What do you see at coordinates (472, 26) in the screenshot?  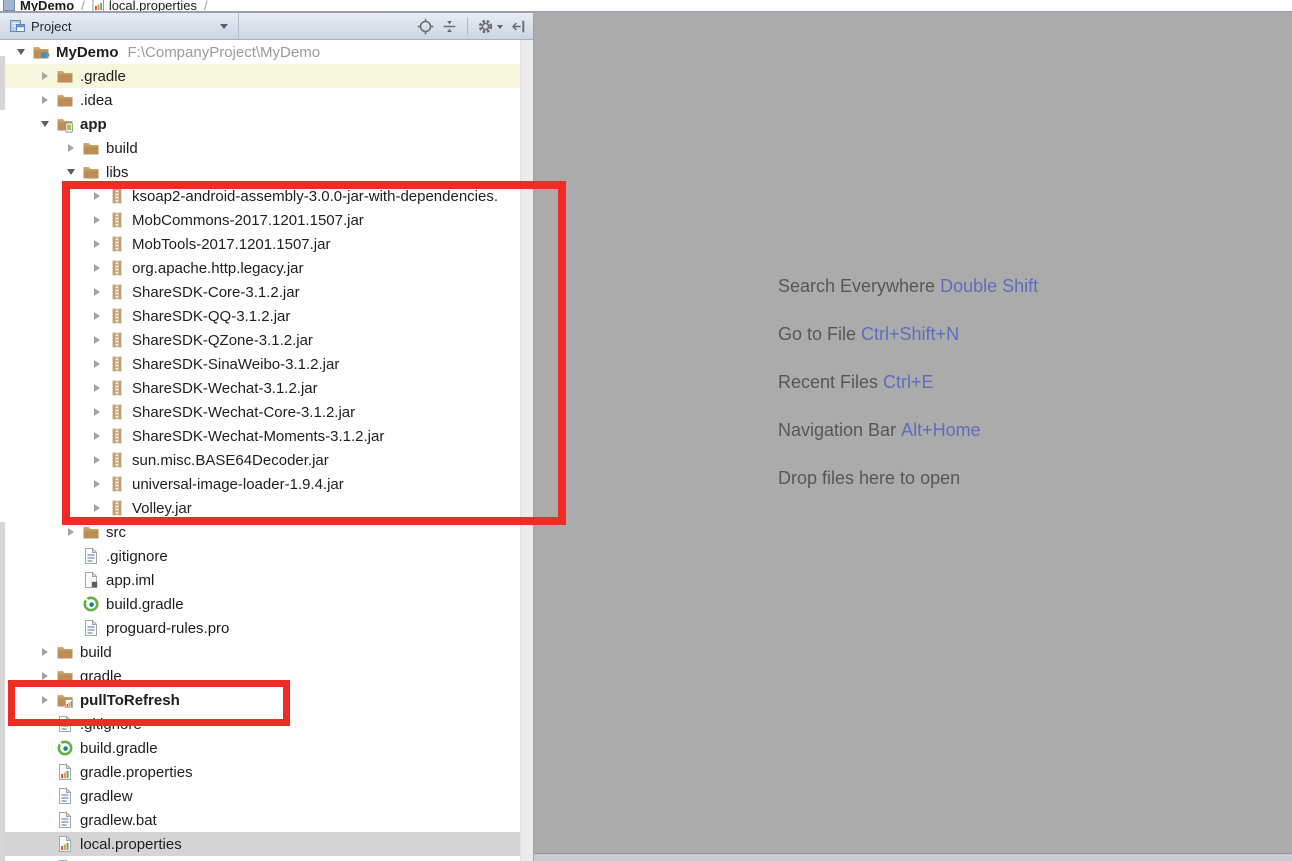 I see `panel-toolbar` at bounding box center [472, 26].